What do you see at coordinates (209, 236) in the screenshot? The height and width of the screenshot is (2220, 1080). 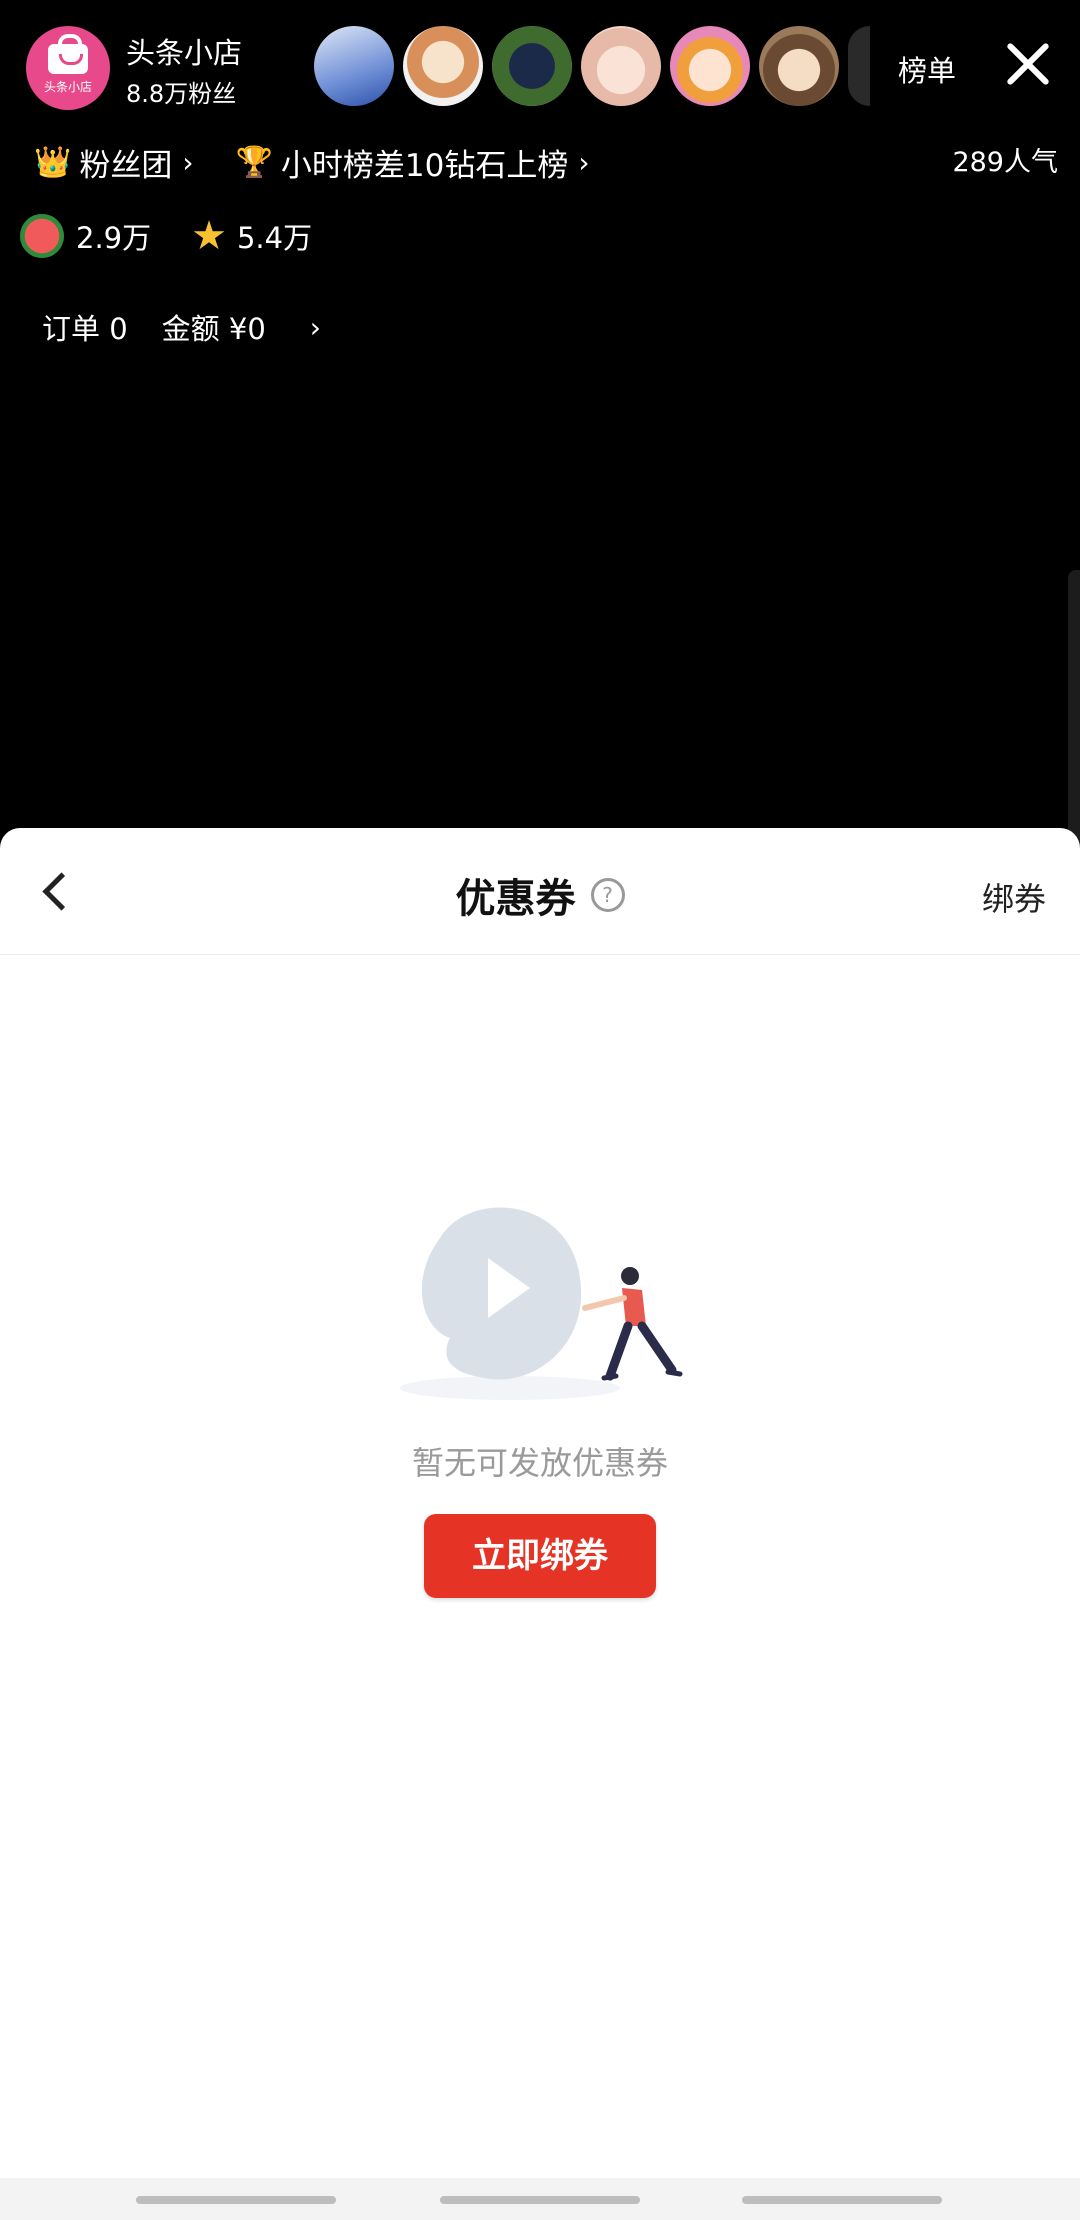 I see `star-icon: ★` at bounding box center [209, 236].